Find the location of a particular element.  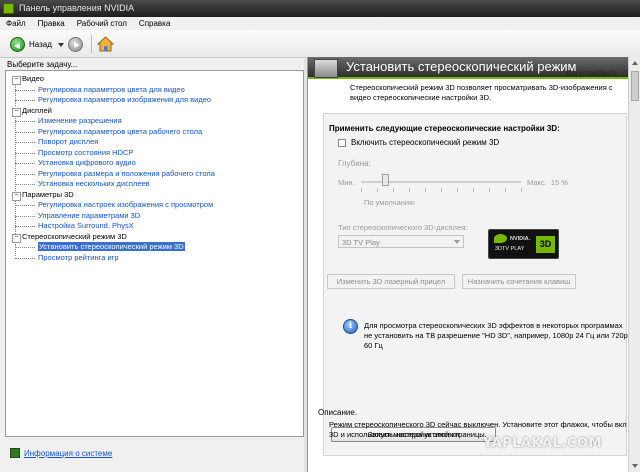

scrollbar-thumb is located at coordinates (635, 86).